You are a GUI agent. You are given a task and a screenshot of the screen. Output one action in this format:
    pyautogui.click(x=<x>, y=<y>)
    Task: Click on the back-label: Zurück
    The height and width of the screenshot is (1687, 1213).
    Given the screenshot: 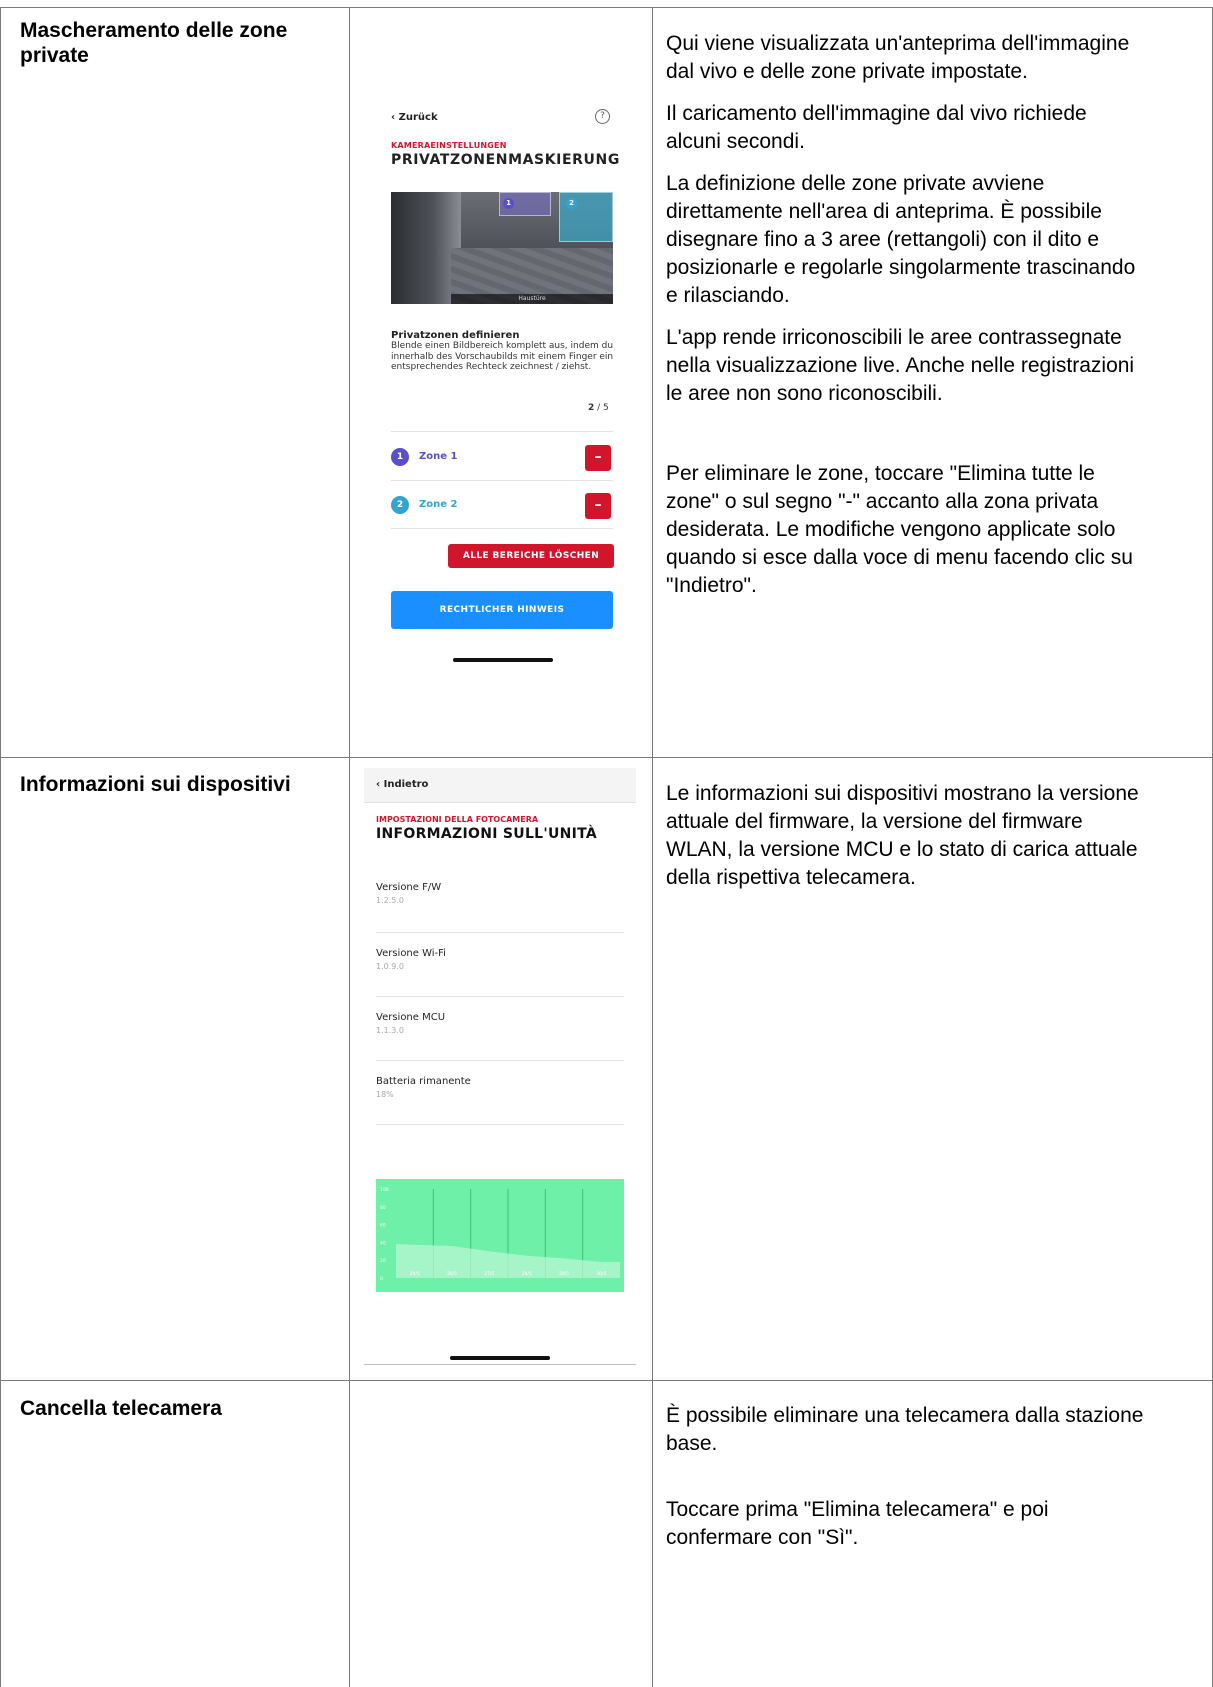 What is the action you would take?
    pyautogui.click(x=418, y=117)
    